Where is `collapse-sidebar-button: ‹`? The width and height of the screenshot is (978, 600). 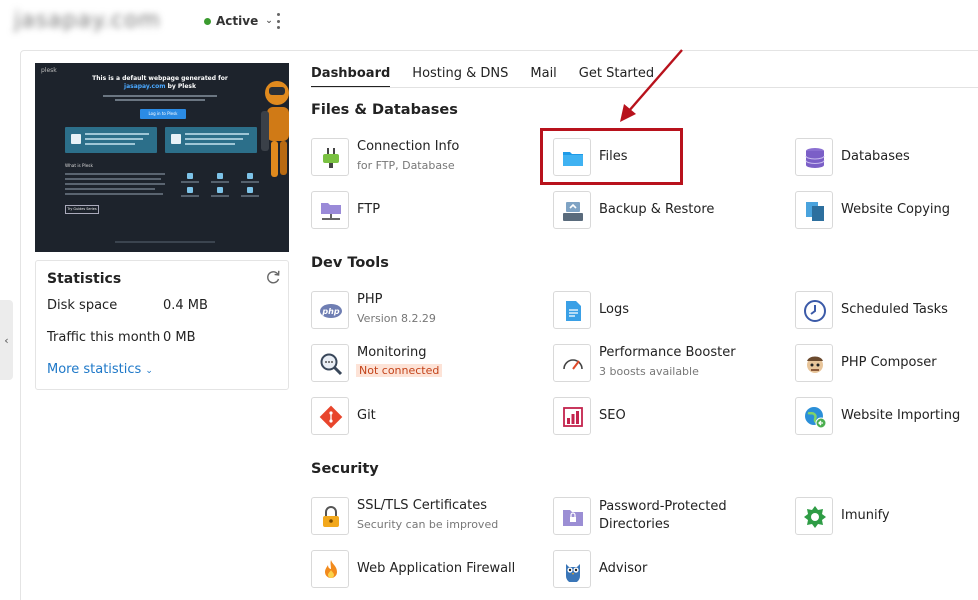
collapse-sidebar-button: ‹ is located at coordinates (6, 340).